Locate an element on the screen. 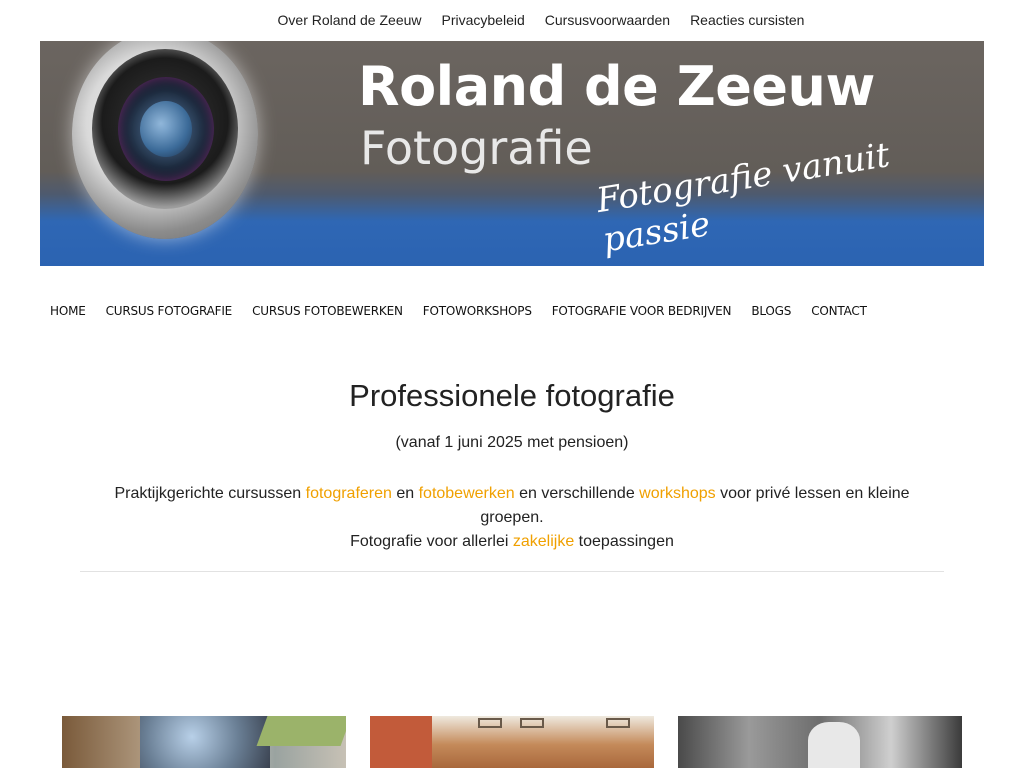 The image size is (1024, 768). site-subtitle: Fotografie is located at coordinates (476, 148).